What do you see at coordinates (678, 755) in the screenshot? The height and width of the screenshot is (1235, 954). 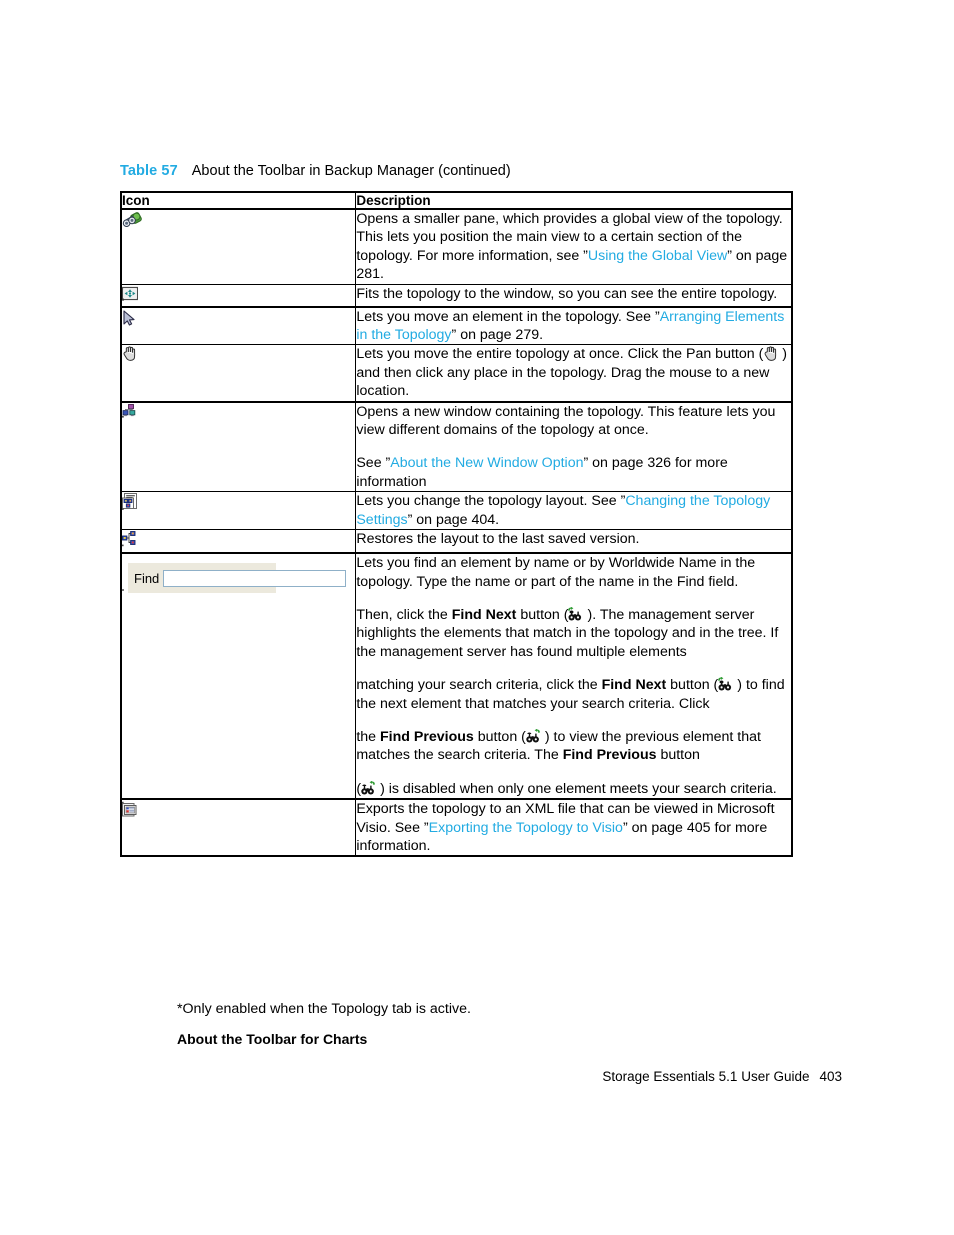 I see `text-run: button` at bounding box center [678, 755].